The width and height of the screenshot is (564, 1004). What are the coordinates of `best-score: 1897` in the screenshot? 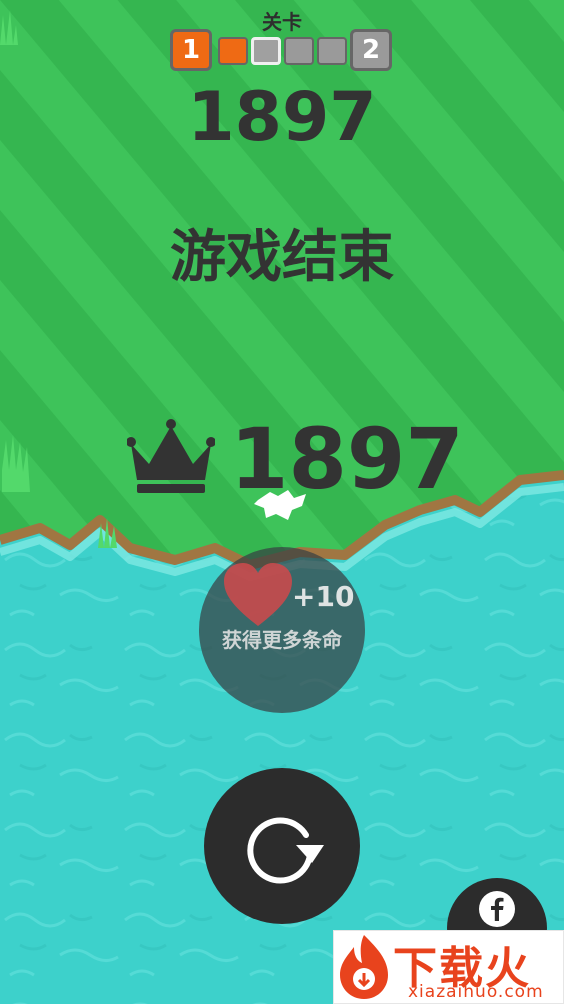 It's located at (347, 459).